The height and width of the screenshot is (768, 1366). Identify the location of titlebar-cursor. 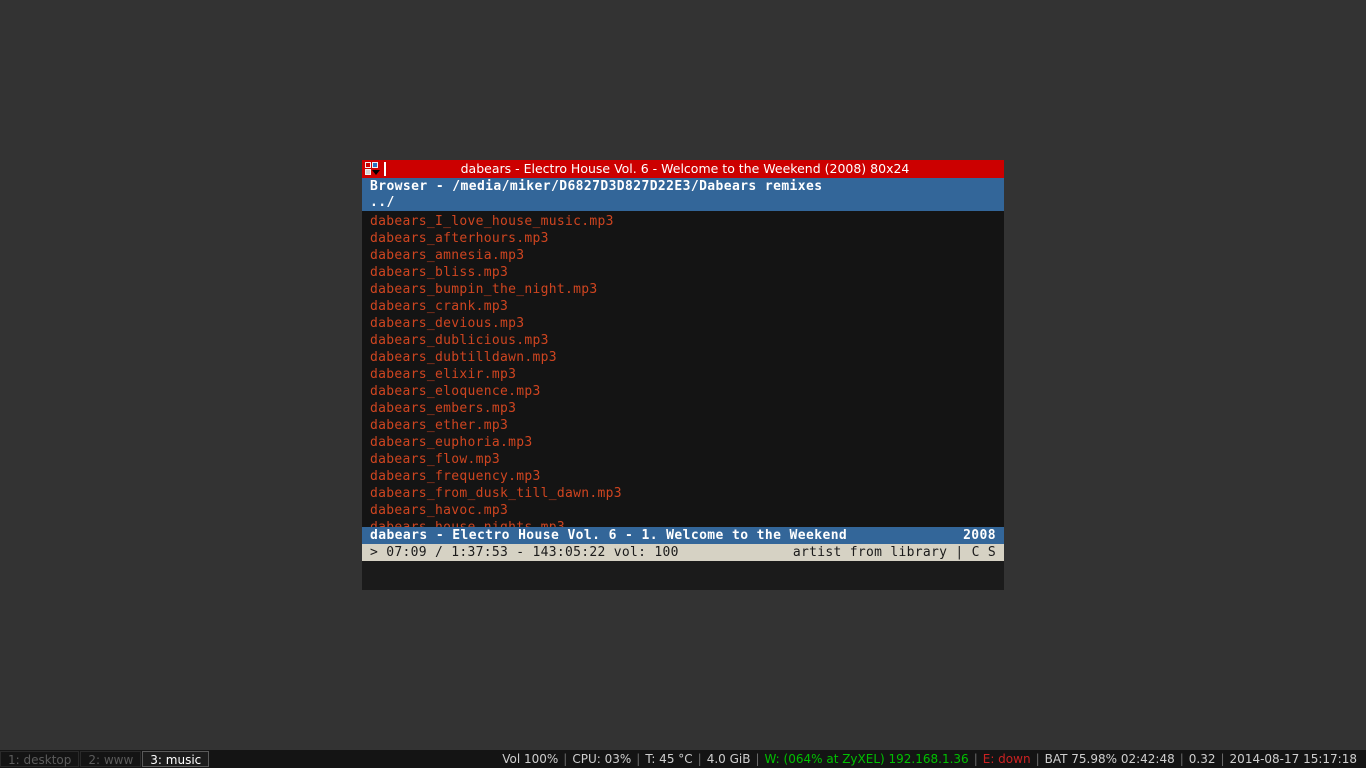
(385, 169).